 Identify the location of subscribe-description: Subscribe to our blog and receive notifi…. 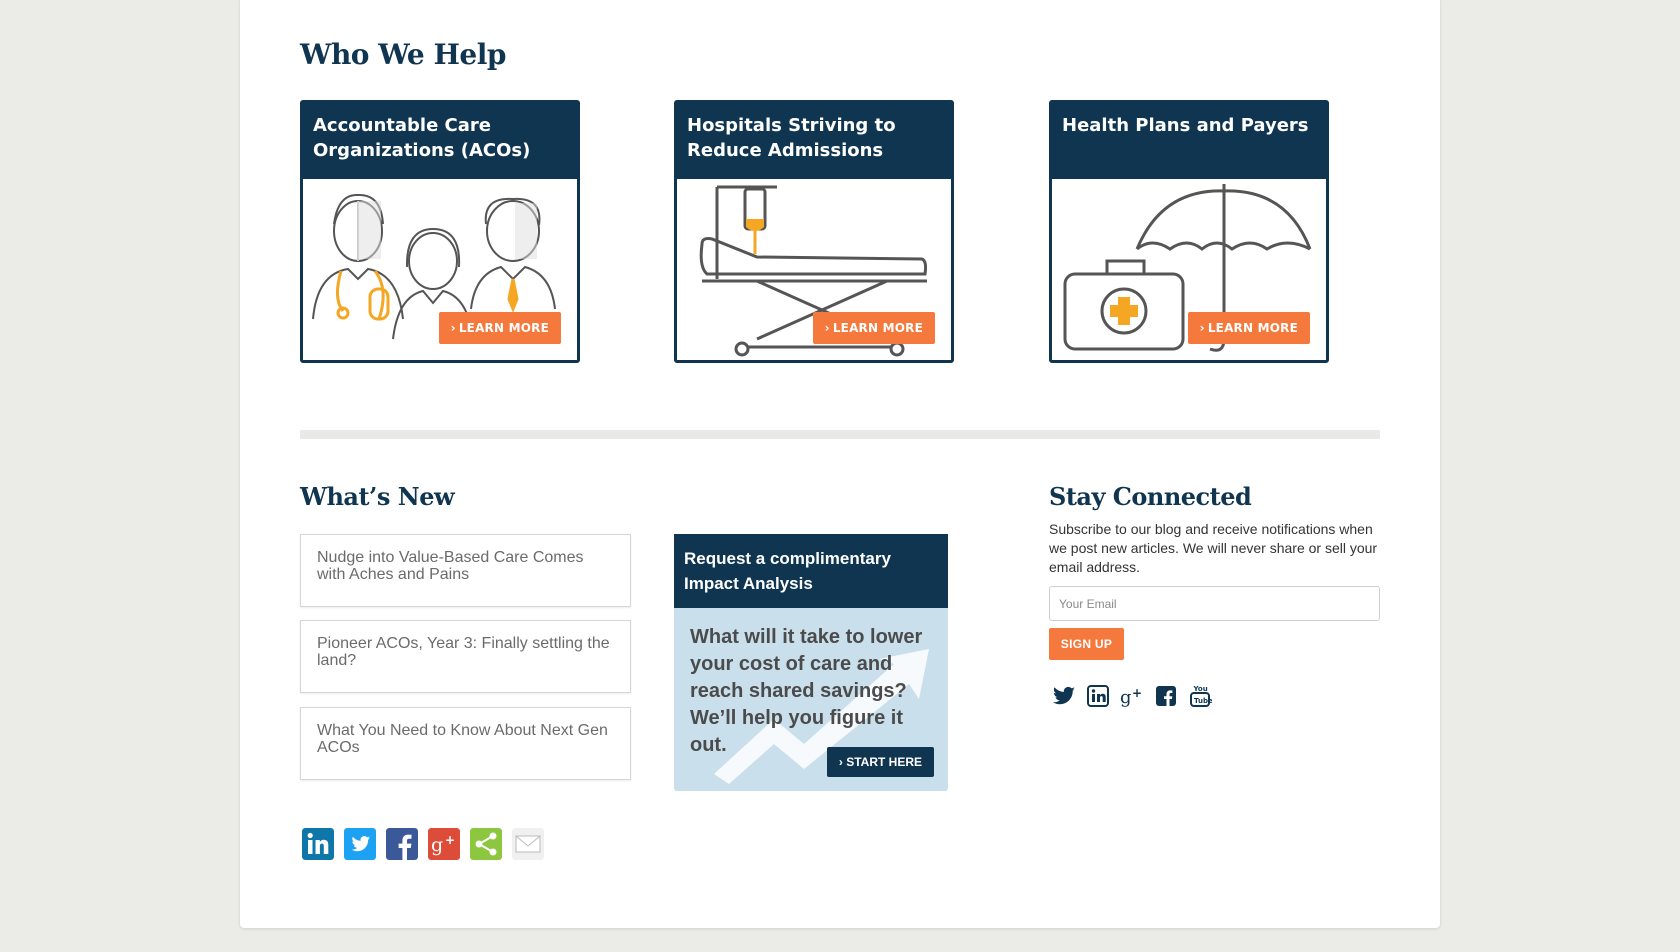
(1213, 548).